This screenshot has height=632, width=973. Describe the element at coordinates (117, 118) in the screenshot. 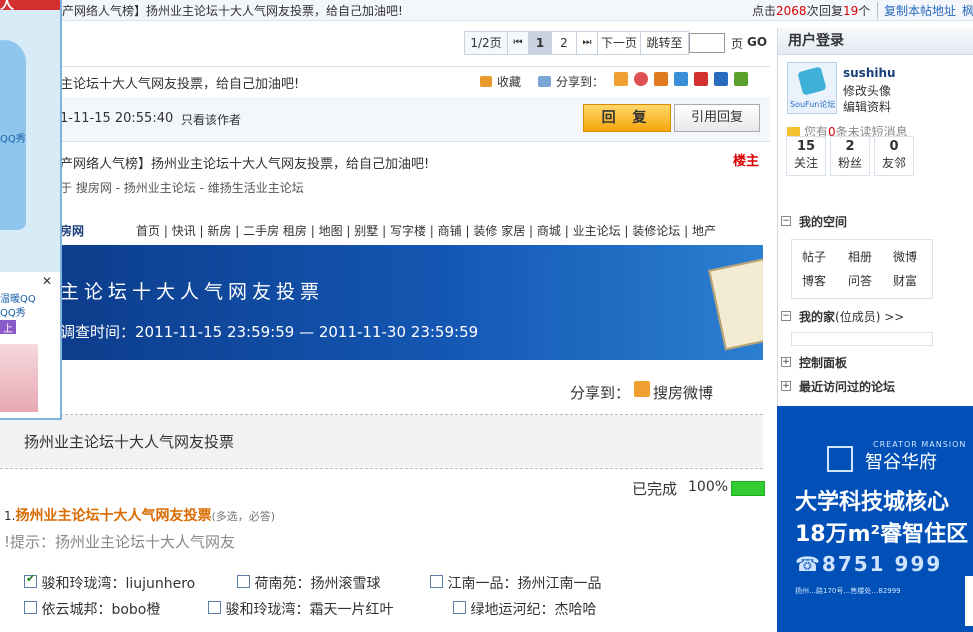

I see `post-datetime: 1-11-15 20:55:40` at that location.